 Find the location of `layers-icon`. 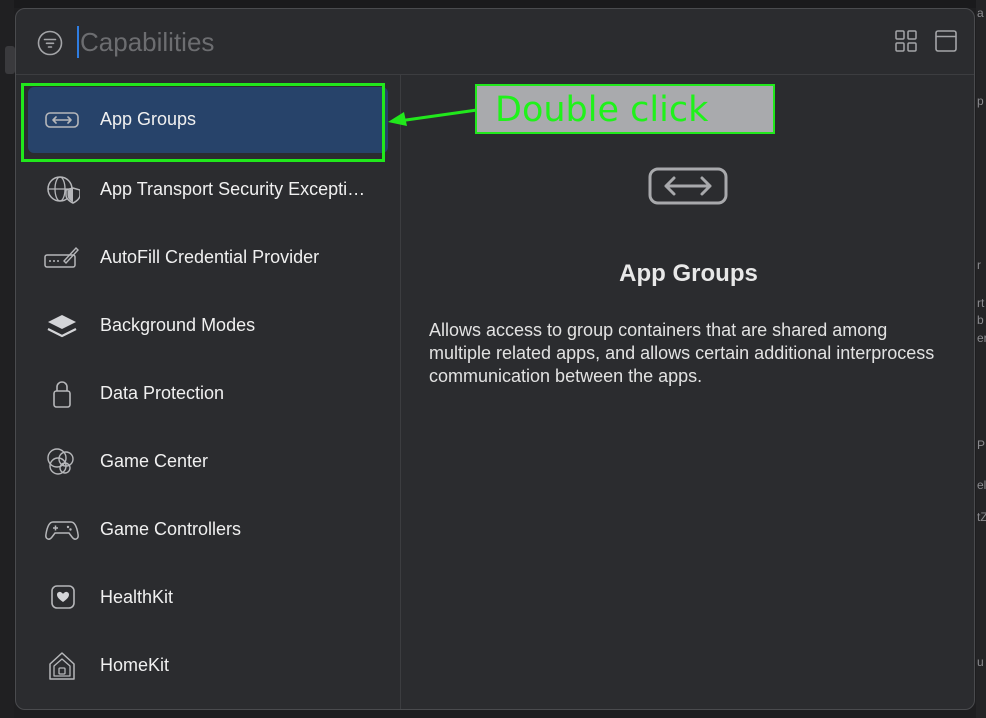

layers-icon is located at coordinates (62, 326).